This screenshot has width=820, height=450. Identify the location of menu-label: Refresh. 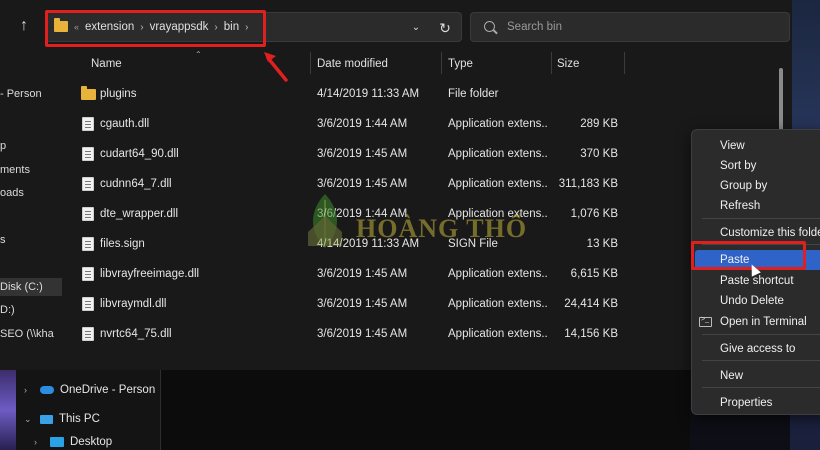
(740, 206).